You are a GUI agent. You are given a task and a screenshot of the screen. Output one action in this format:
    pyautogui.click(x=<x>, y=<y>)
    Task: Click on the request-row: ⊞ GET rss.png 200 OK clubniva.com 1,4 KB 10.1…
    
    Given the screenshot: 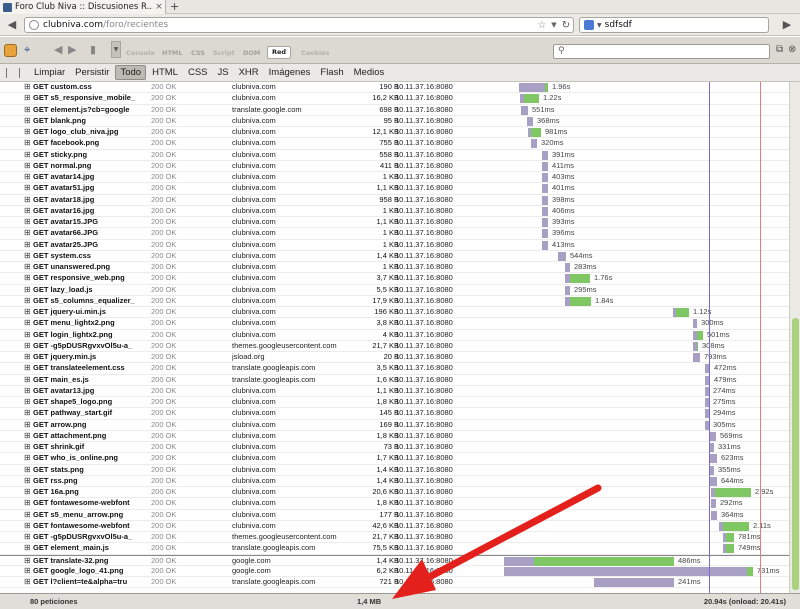 What is the action you would take?
    pyautogui.click(x=394, y=481)
    